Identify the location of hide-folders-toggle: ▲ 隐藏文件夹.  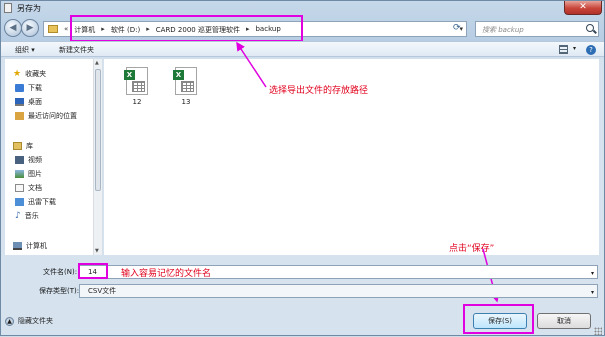
(29, 321).